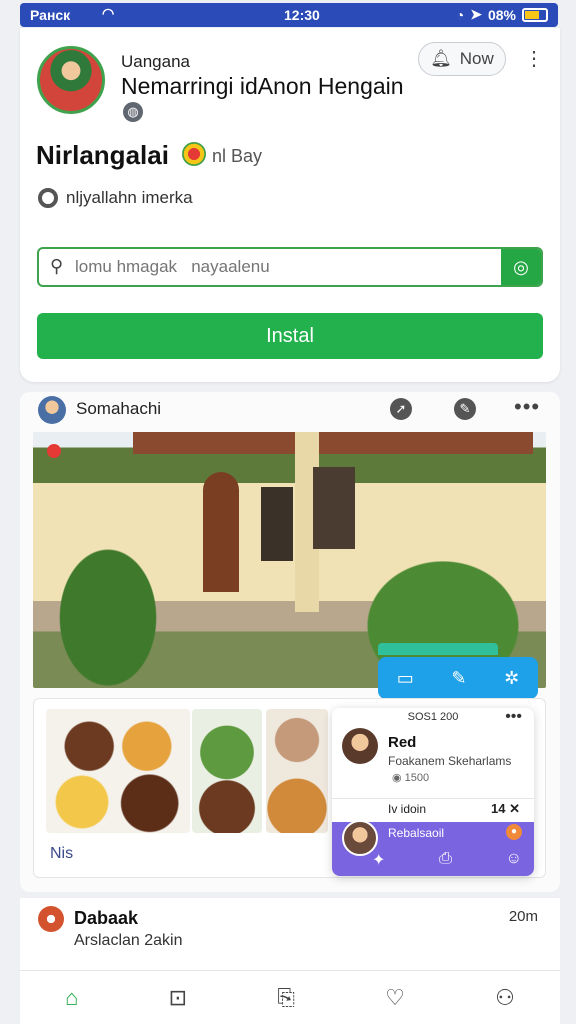 The width and height of the screenshot is (576, 1024). Describe the element at coordinates (71, 998) in the screenshot. I see `home-icon: ⌂` at that location.